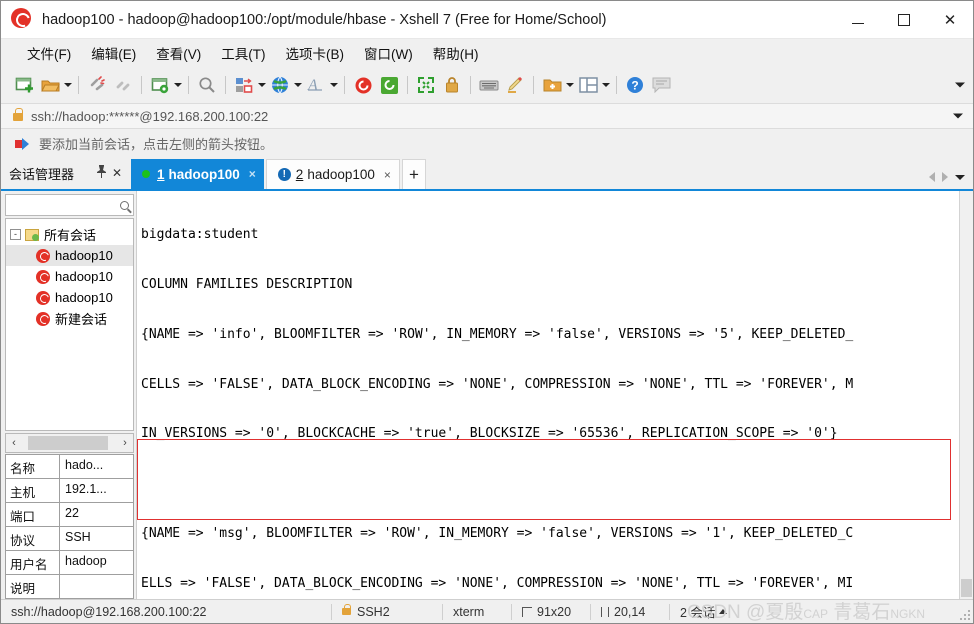  Describe the element at coordinates (932, 177) in the screenshot. I see `tab-prev-icon` at that location.